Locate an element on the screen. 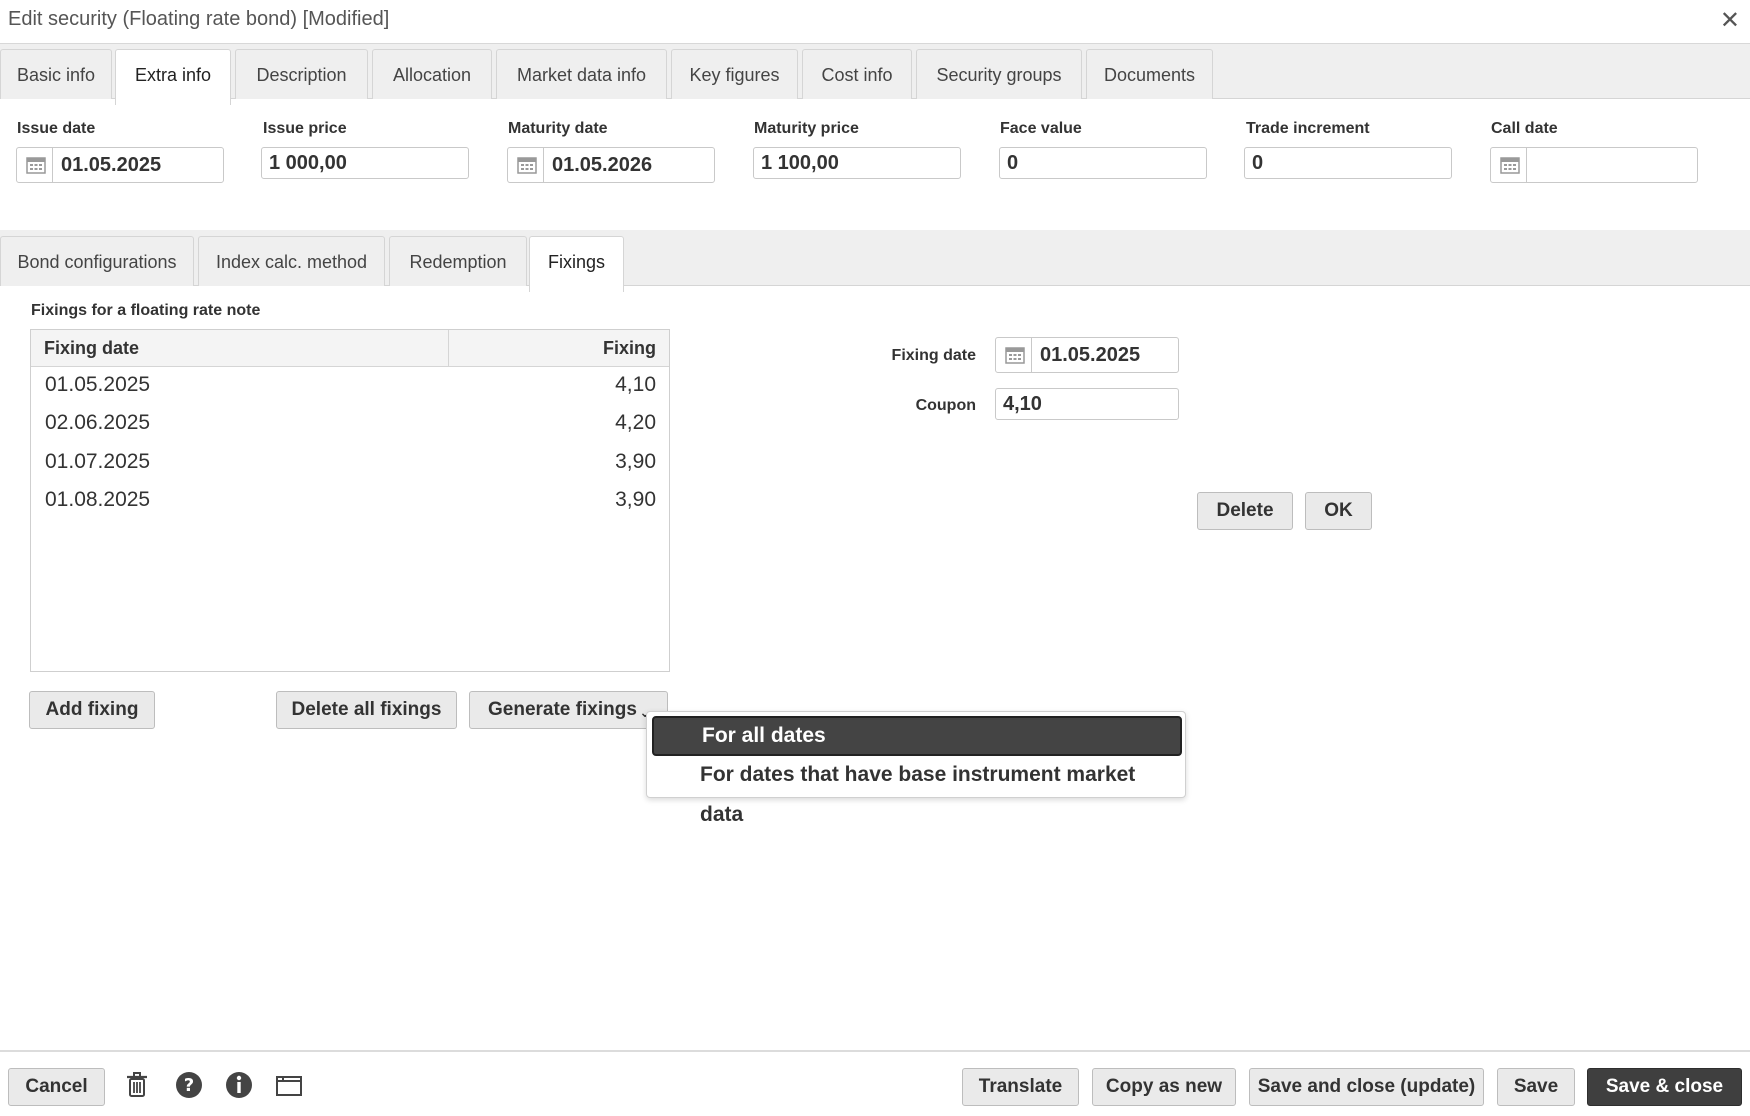 Image resolution: width=1750 pixels, height=1116 pixels. tab-description: Description is located at coordinates (301, 74).